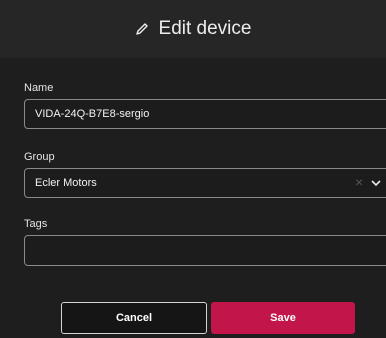 This screenshot has width=386, height=338. What do you see at coordinates (92, 114) in the screenshot?
I see `name-value: VIDA-24Q-B7E8-sergio` at bounding box center [92, 114].